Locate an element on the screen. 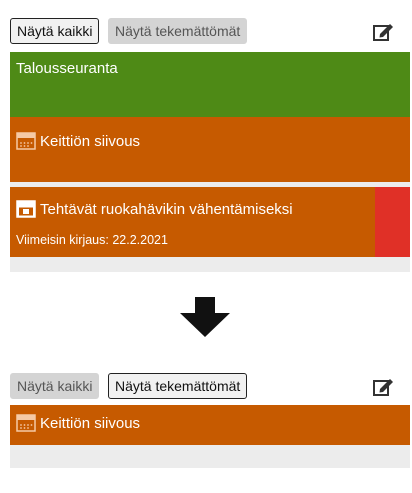 This screenshot has width=412, height=493. top-toolbar: Näytä kaikki Näytä tekemättömät is located at coordinates (206, 31).